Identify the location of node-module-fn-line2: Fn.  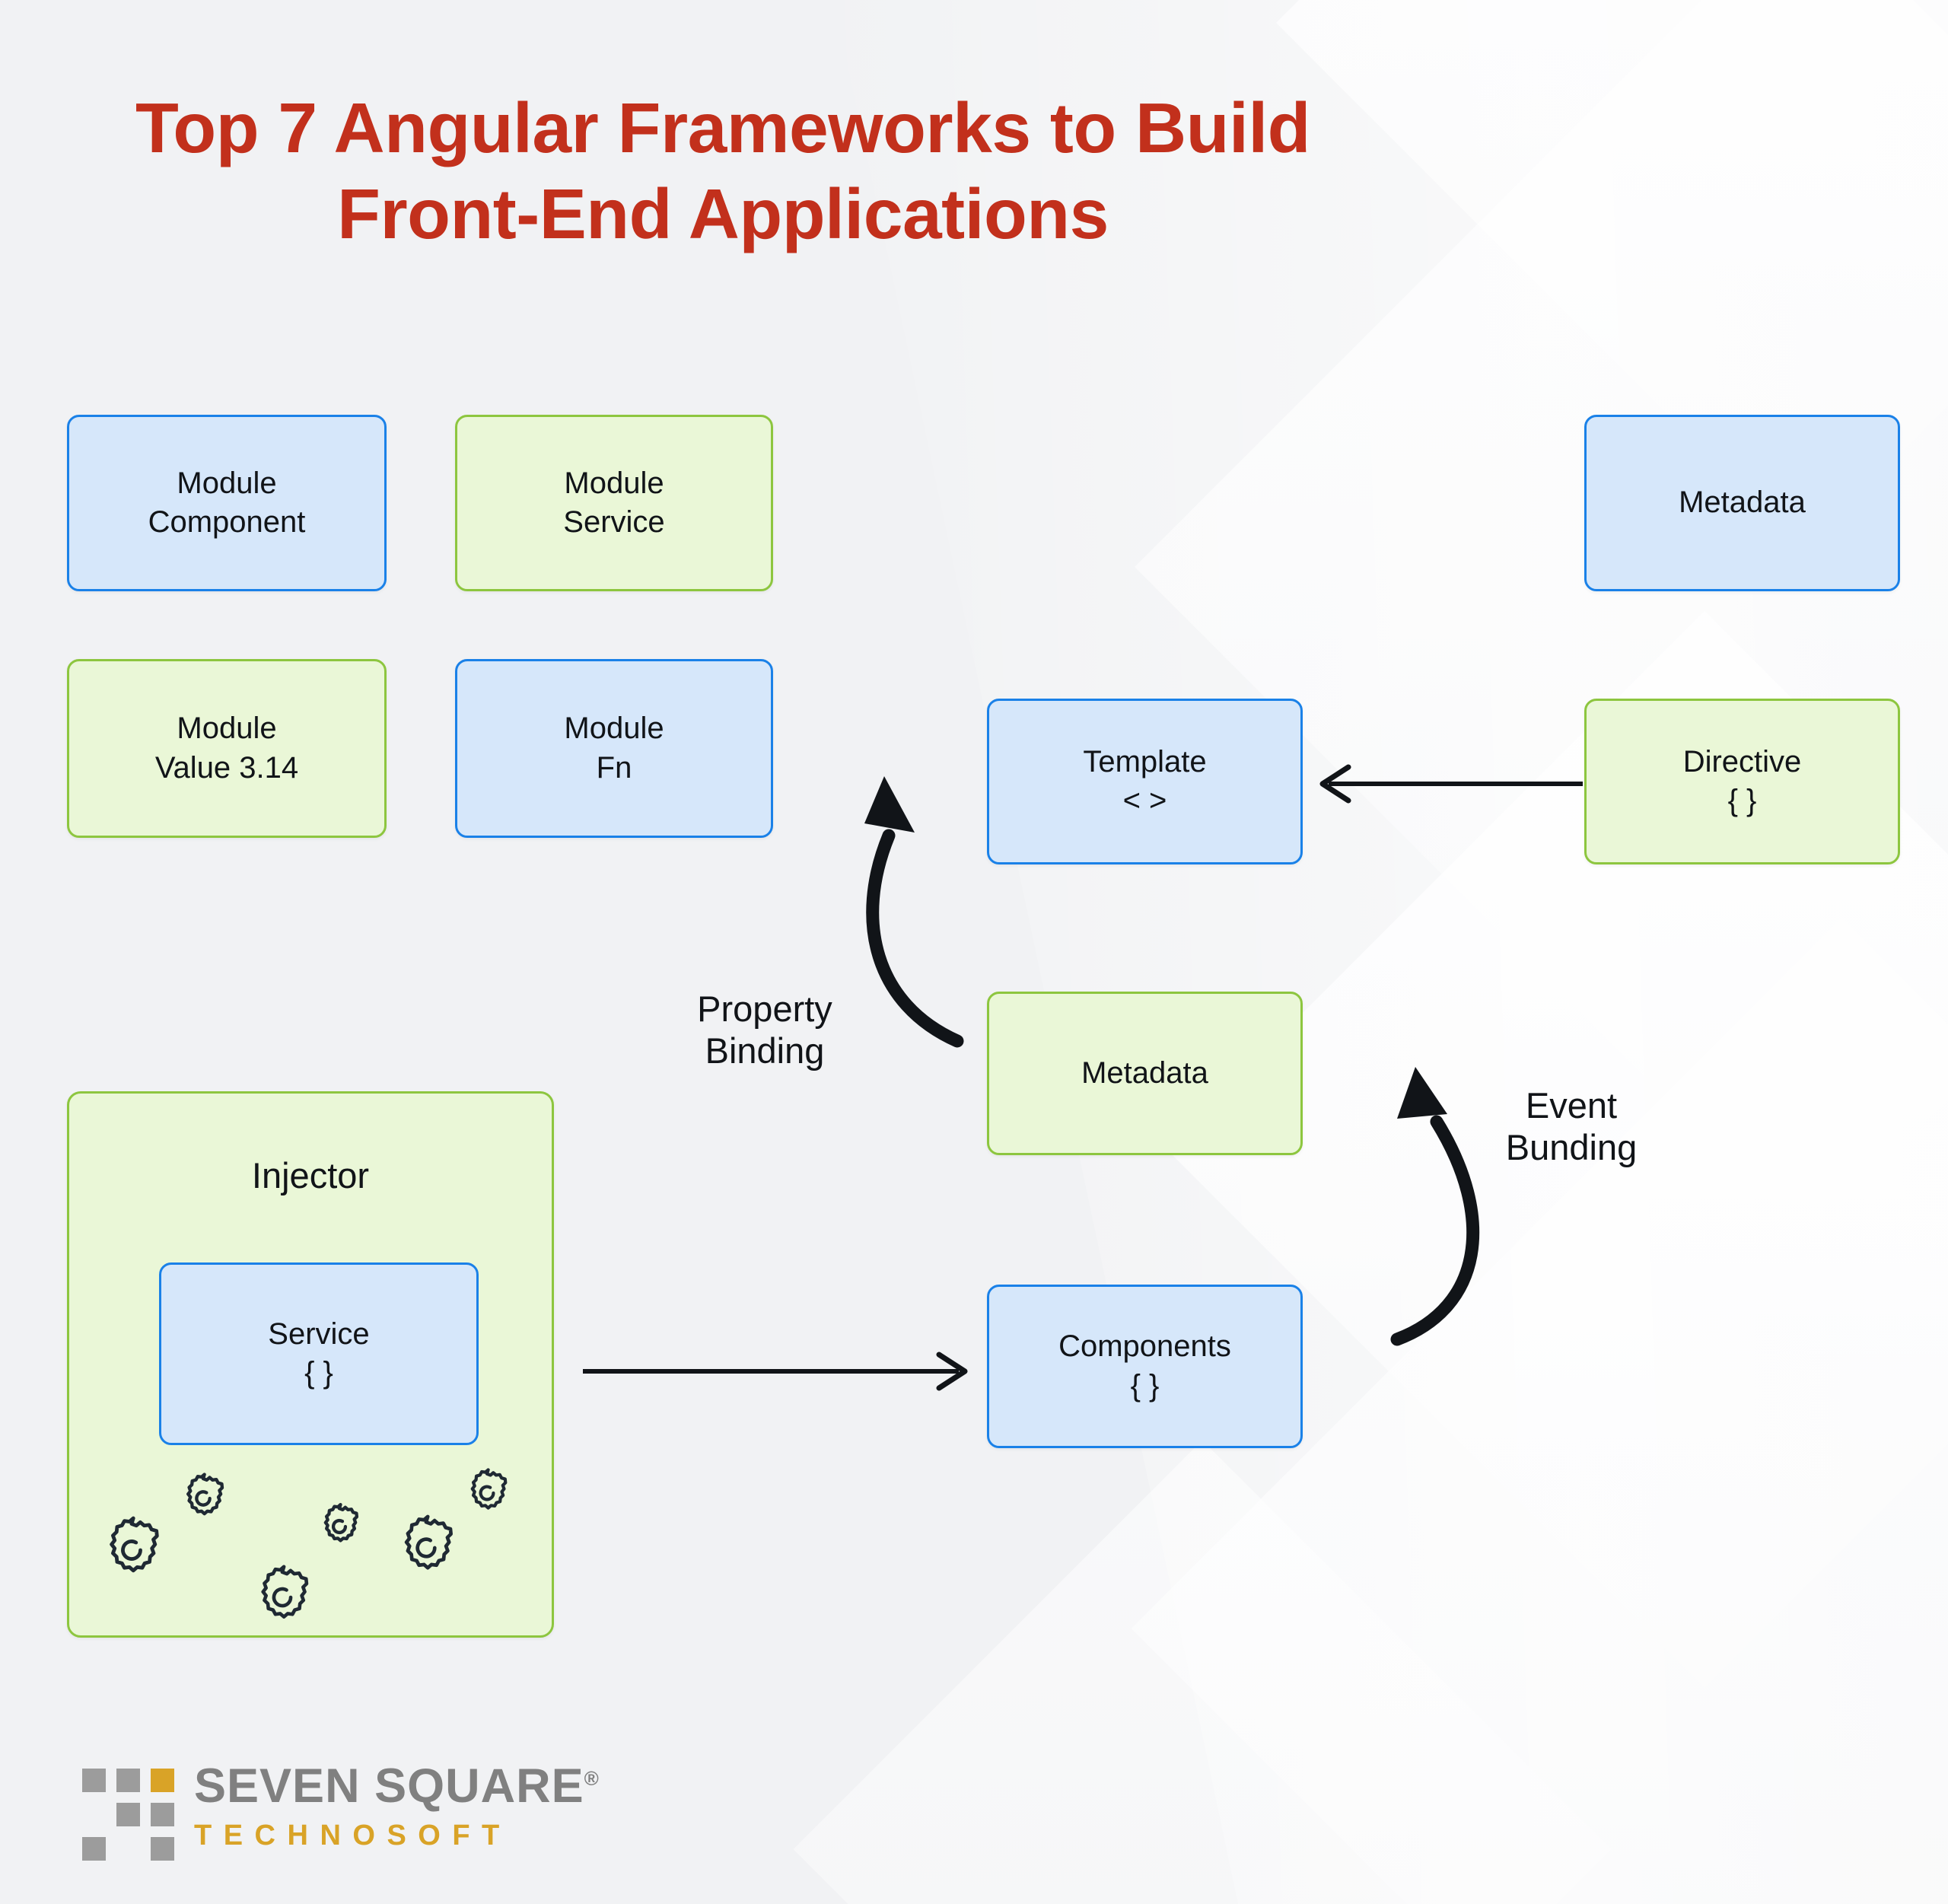
(614, 767).